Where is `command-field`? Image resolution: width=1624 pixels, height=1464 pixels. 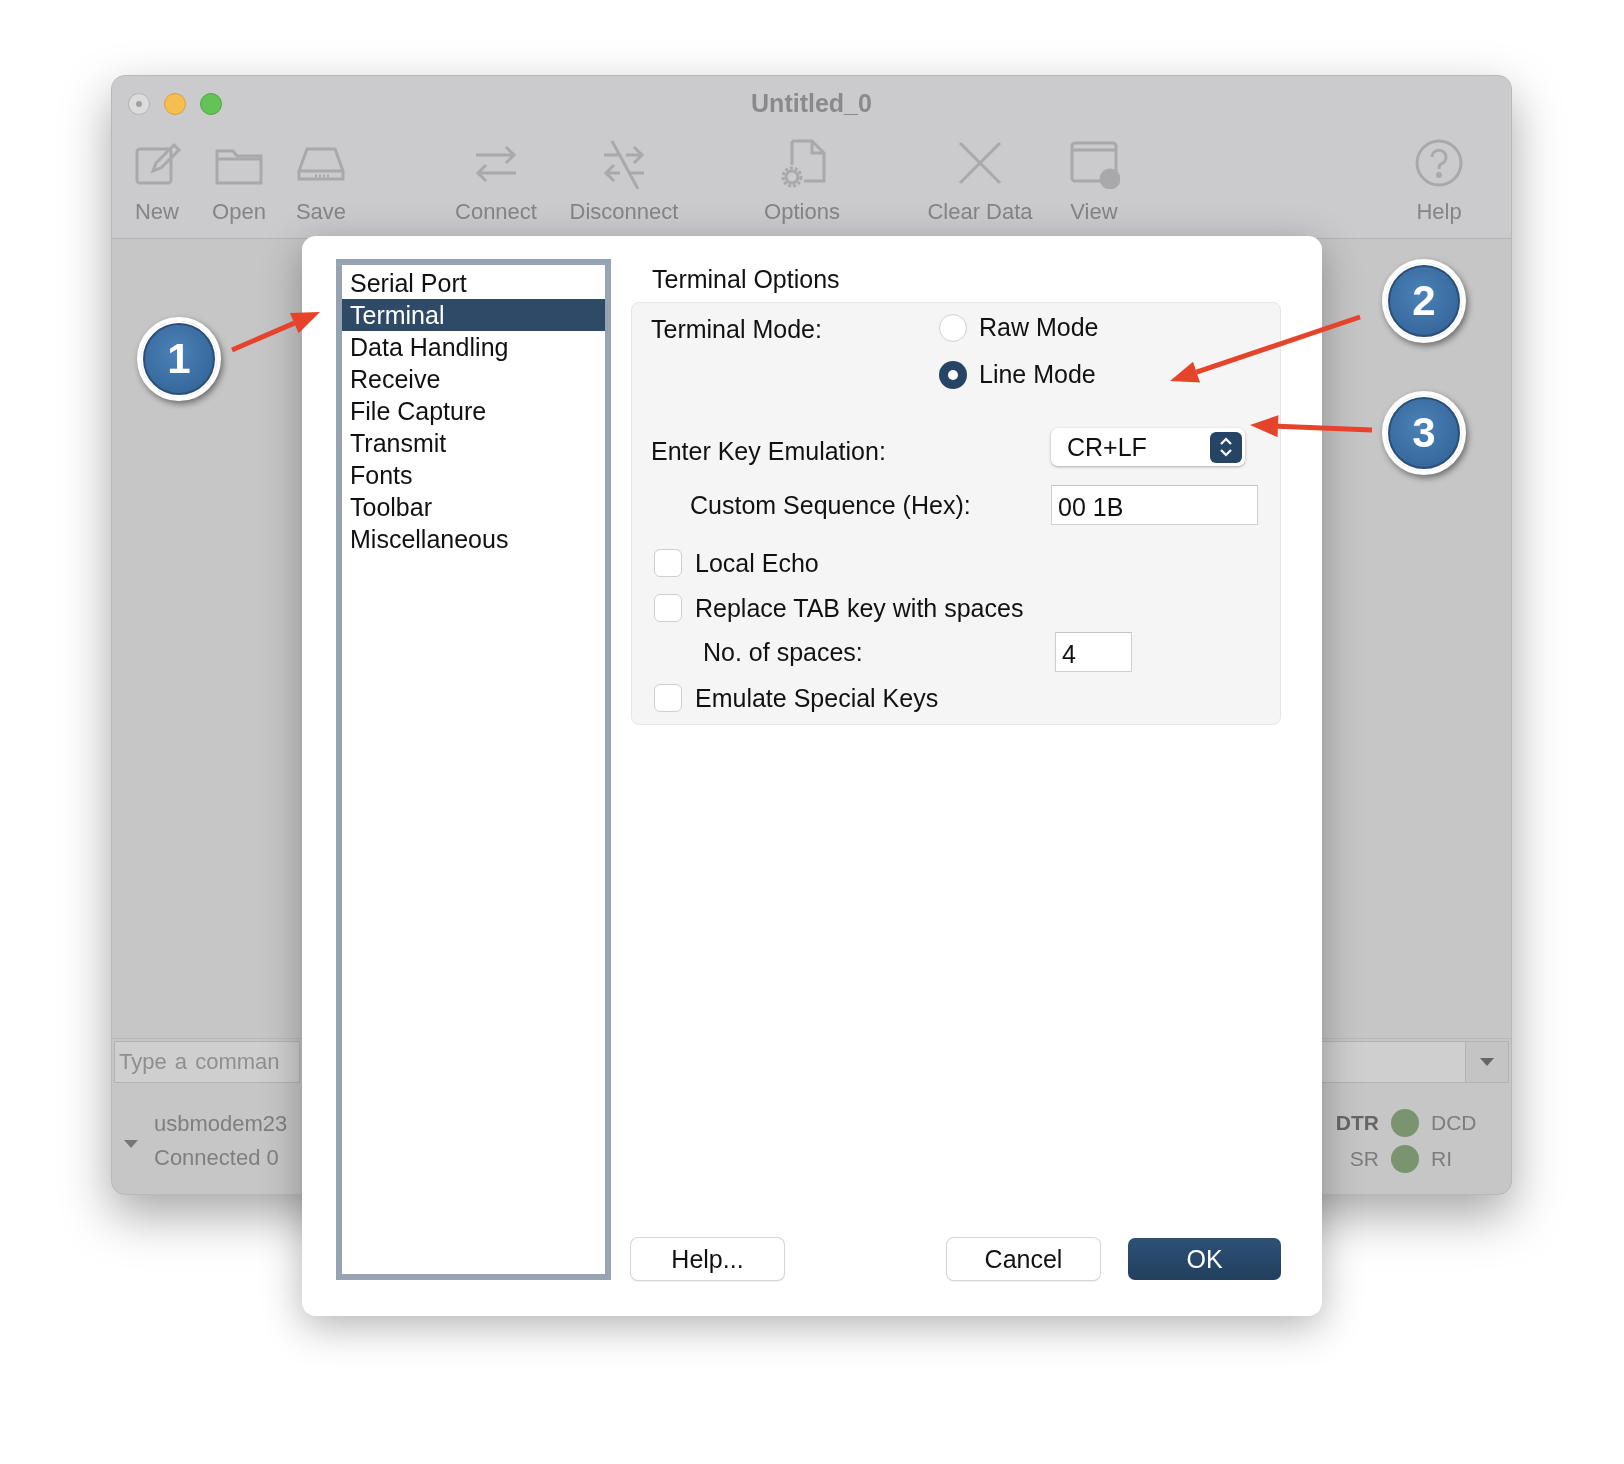 command-field is located at coordinates (1393, 1062).